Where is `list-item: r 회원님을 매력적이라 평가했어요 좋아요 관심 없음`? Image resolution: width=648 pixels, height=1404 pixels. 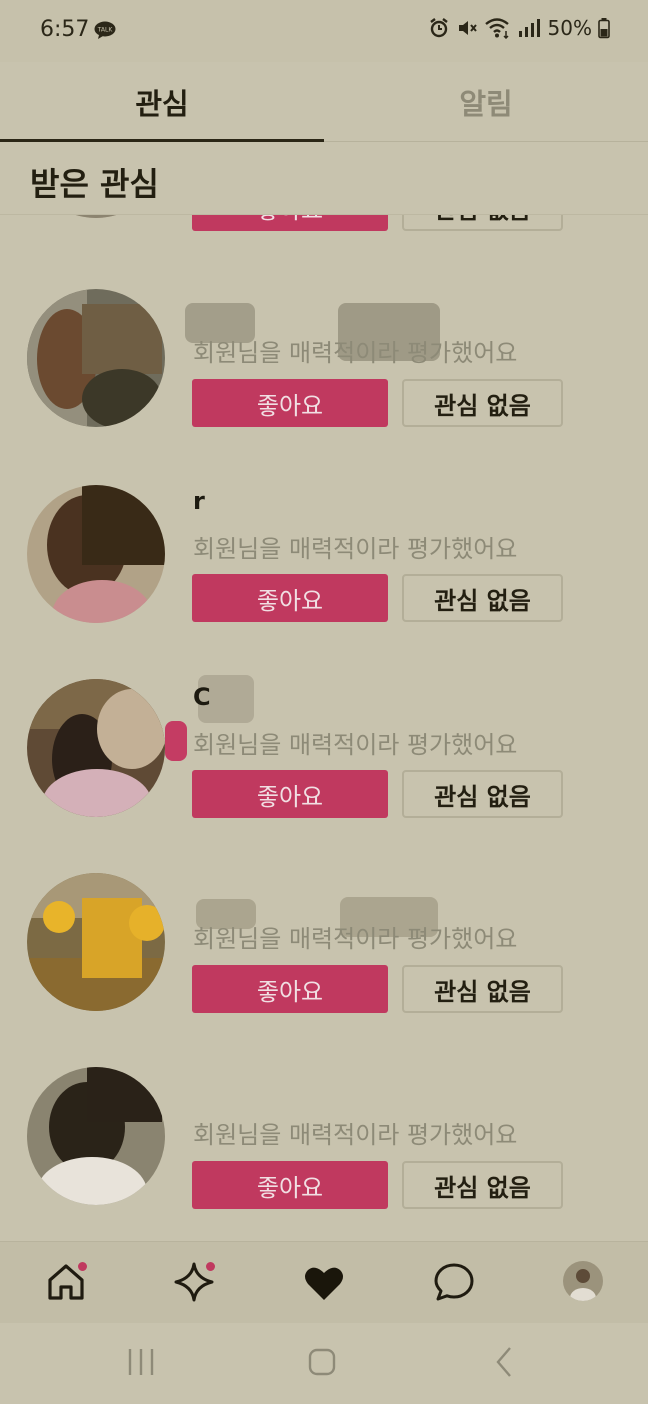 list-item: r 회원님을 매력적이라 평가했어요 좋아요 관심 없음 is located at coordinates (324, 575).